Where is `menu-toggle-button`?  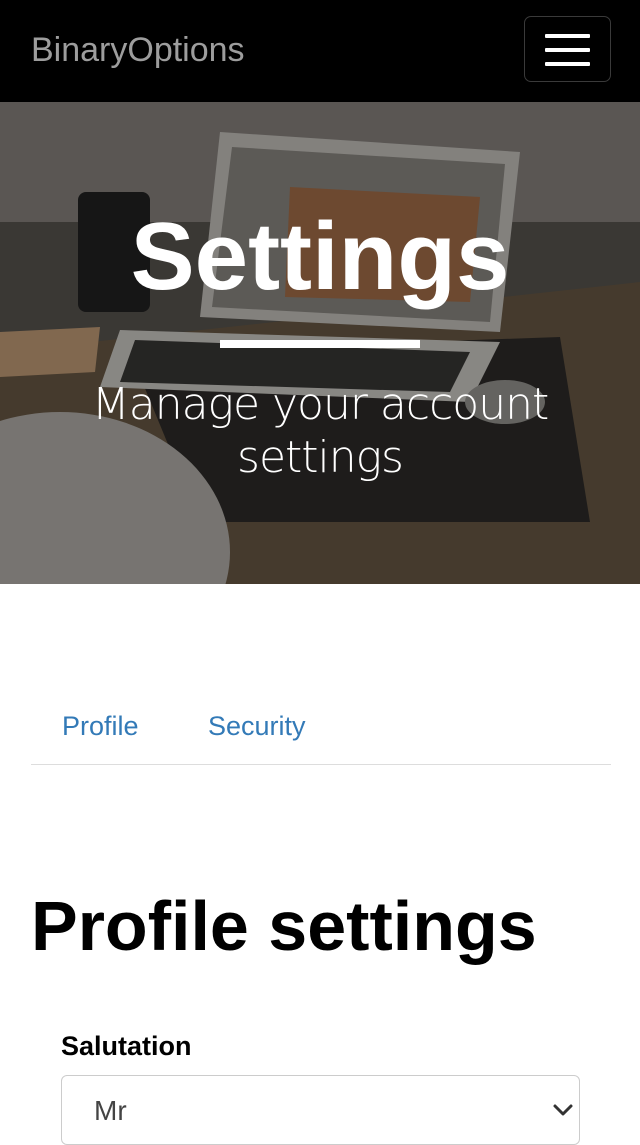
menu-toggle-button is located at coordinates (567, 49).